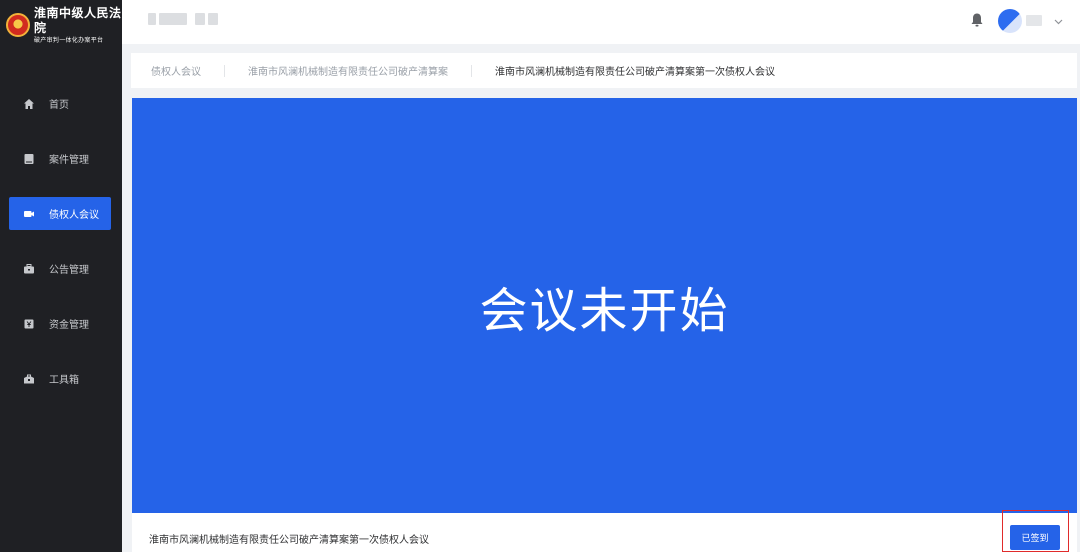 The width and height of the screenshot is (1080, 552). I want to click on sidebar-item-label: 资金管理, so click(69, 325).